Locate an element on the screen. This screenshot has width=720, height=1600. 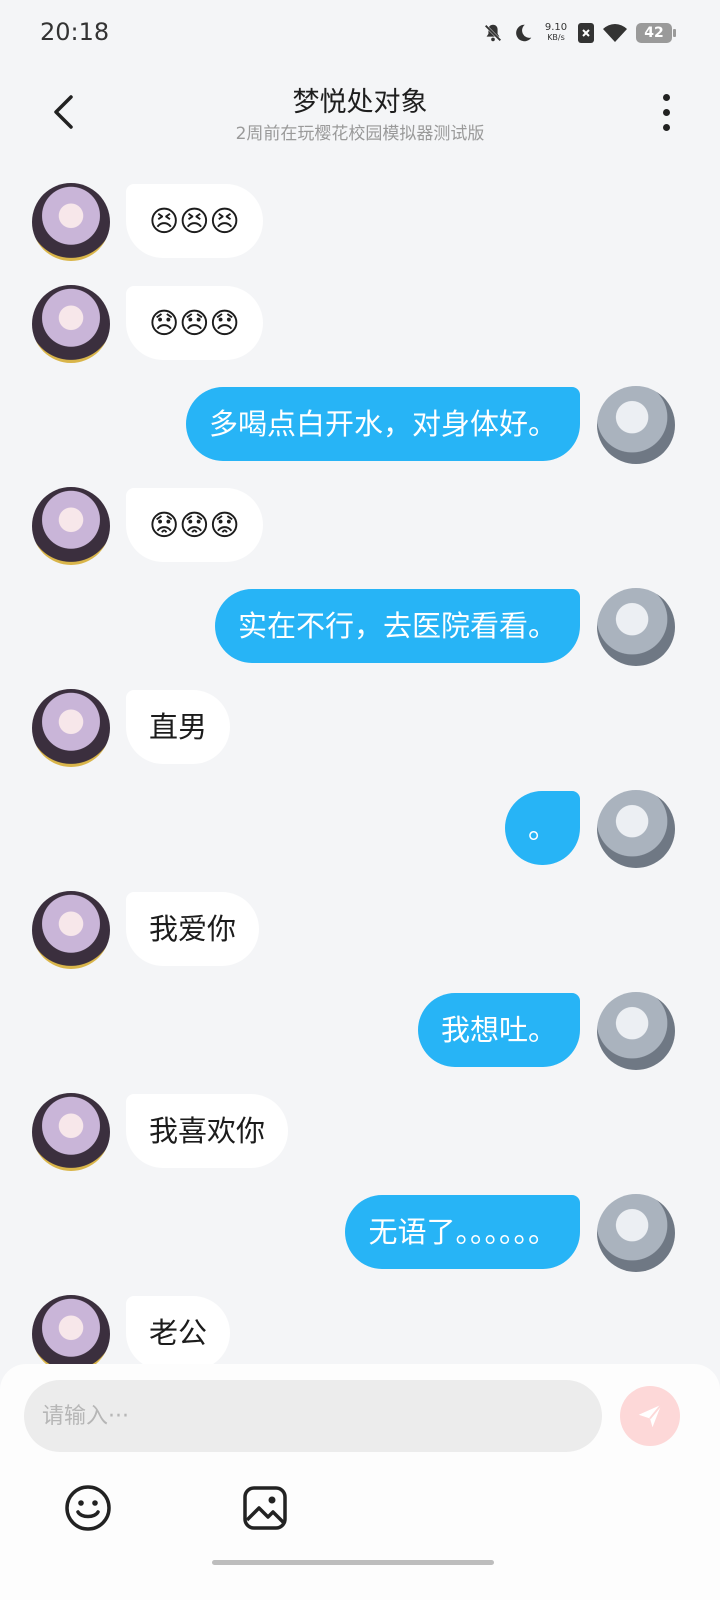
moon-icon is located at coordinates (523, 33).